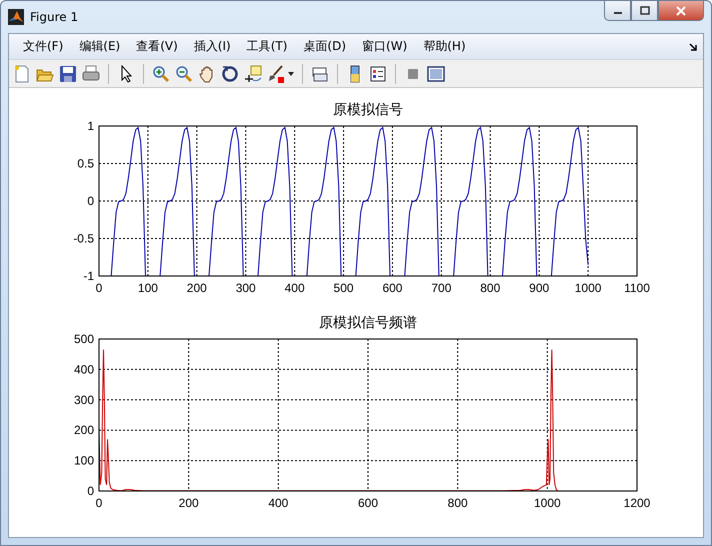 Image resolution: width=712 pixels, height=546 pixels. What do you see at coordinates (291, 74) in the screenshot?
I see `caret-icon` at bounding box center [291, 74].